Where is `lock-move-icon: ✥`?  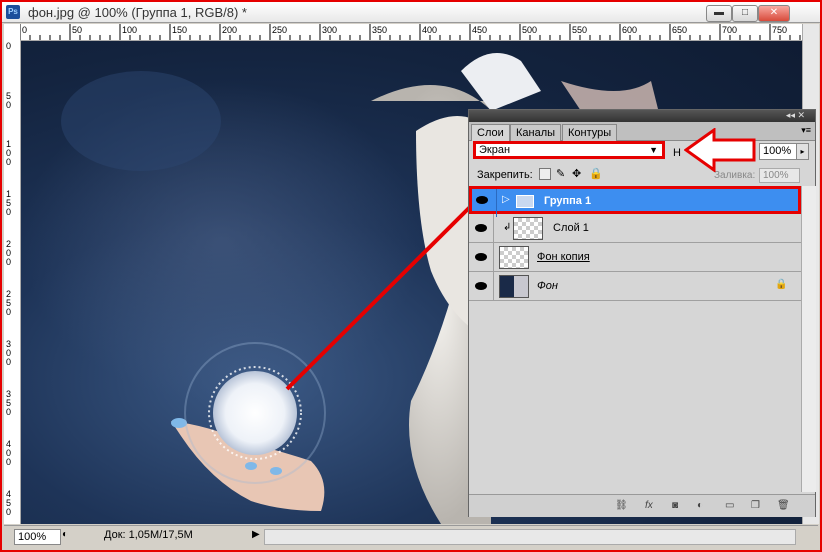
lock-move-icon: ✥ is located at coordinates (576, 173).